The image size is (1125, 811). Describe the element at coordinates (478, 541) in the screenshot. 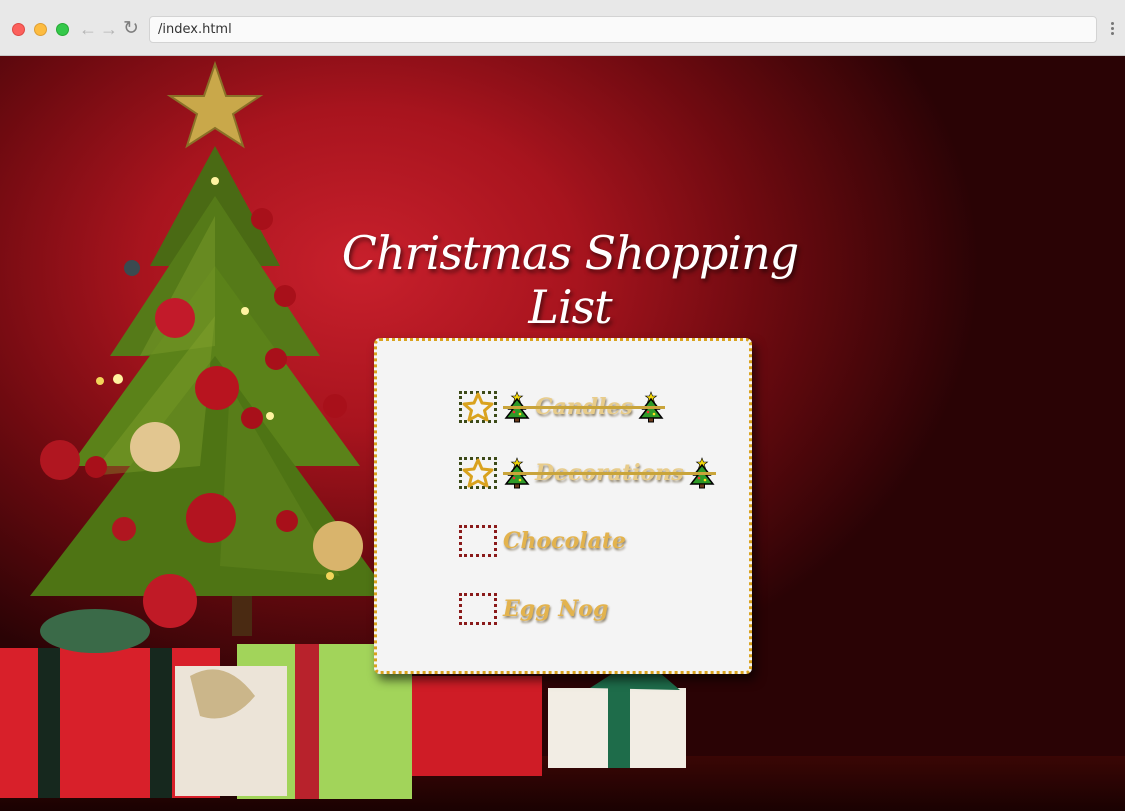

I see `checkbox-chocolate` at that location.